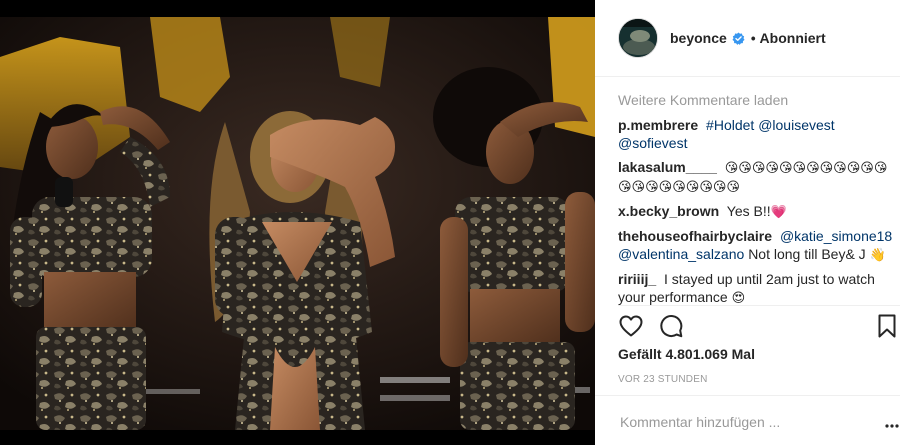 The image size is (900, 445). I want to click on comment-emoji-text: 💗, so click(778, 211).